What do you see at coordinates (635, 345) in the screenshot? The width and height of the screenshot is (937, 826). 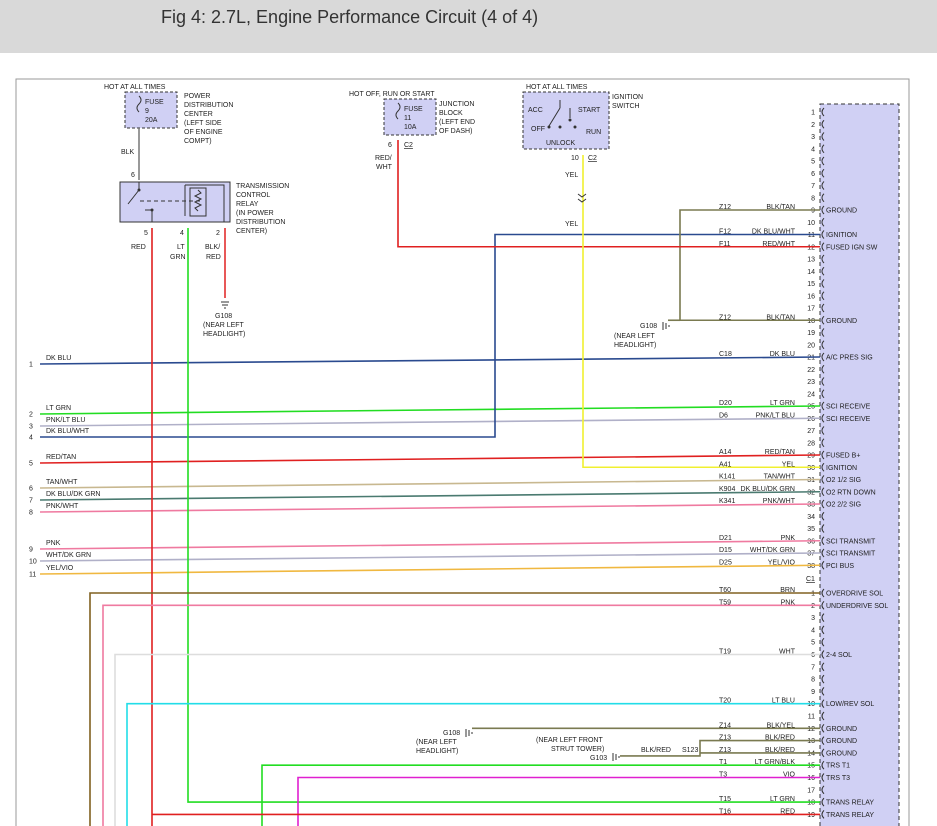 I see `g108-mid-desc-1: HEADLIGHT)` at bounding box center [635, 345].